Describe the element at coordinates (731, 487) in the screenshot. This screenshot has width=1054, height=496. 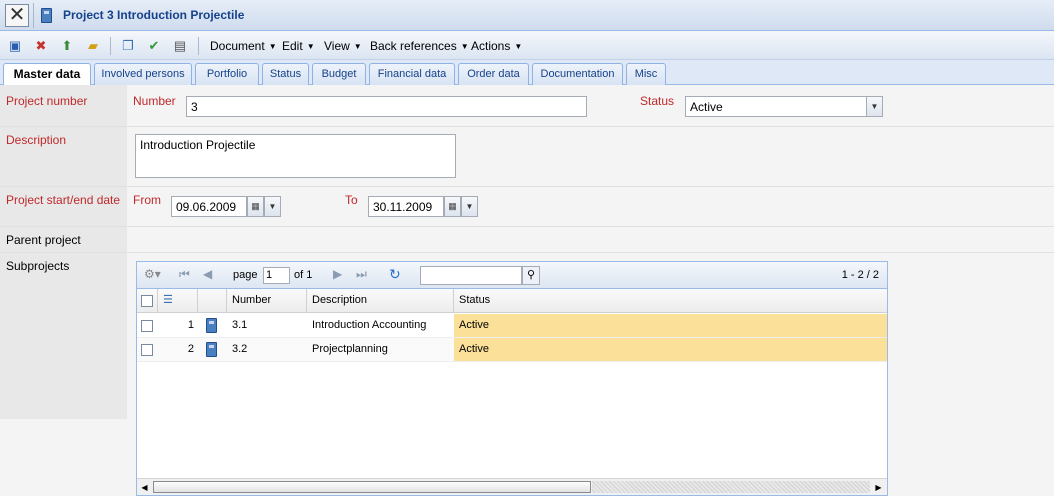
I see `scrollbar-track` at that location.